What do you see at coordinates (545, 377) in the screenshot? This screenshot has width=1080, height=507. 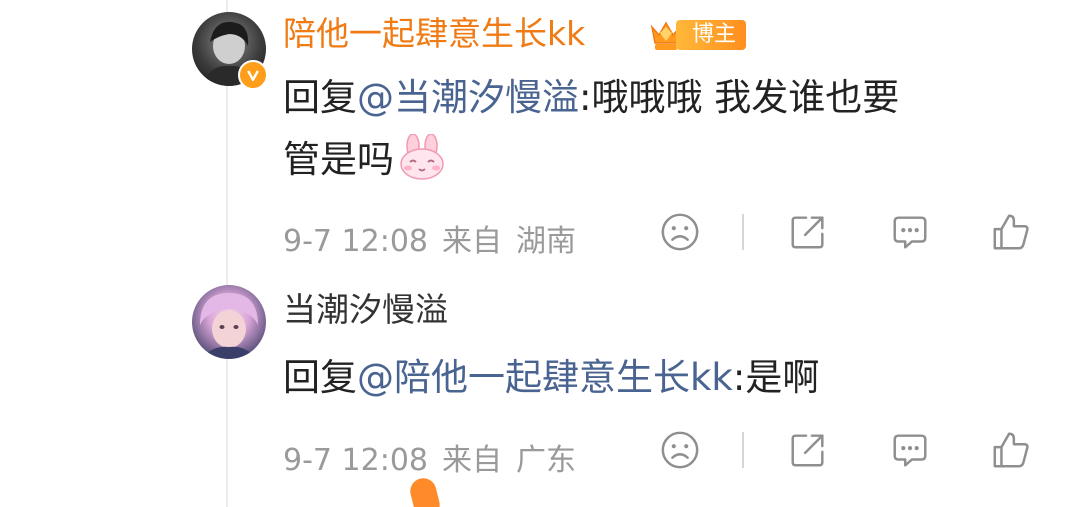 I see `mention-link: @陪他一起肆意生长kk` at bounding box center [545, 377].